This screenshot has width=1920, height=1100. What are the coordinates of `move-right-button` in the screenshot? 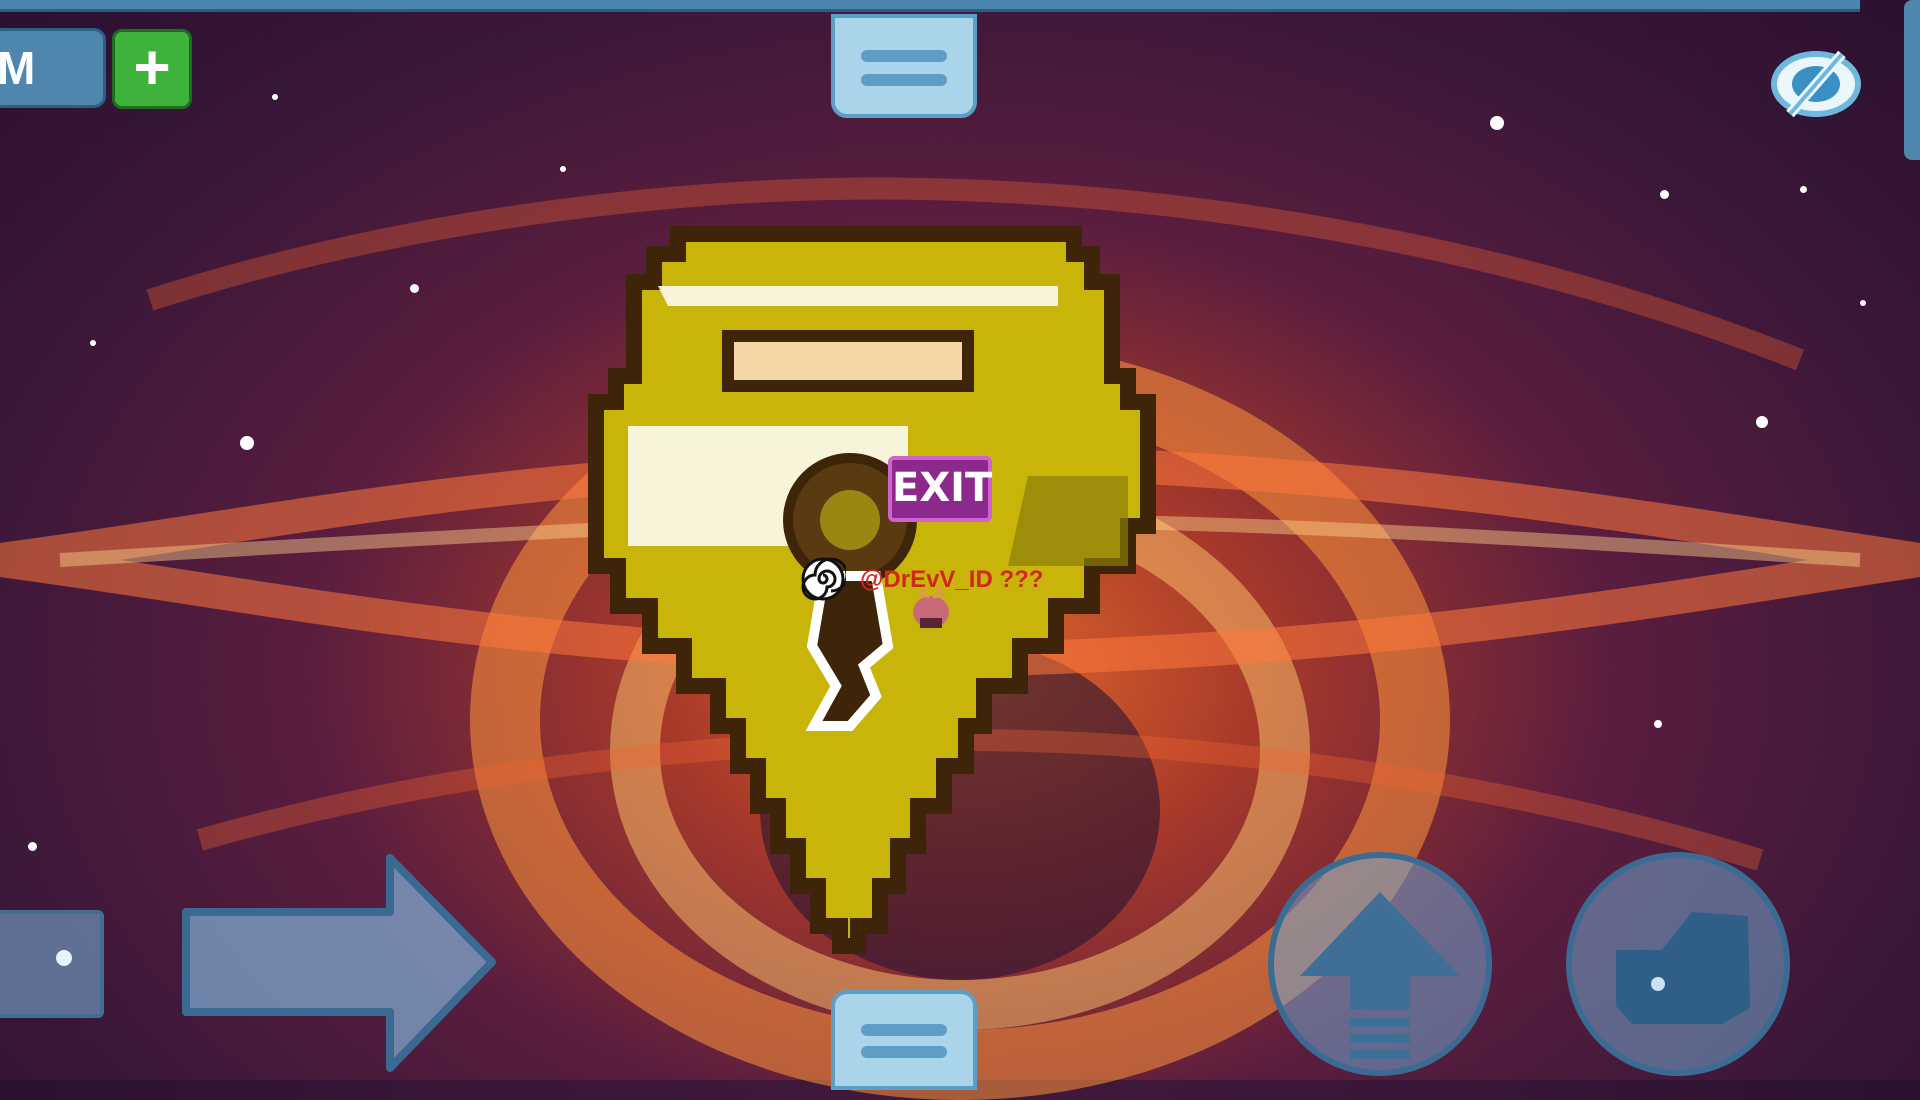 It's located at (340, 965).